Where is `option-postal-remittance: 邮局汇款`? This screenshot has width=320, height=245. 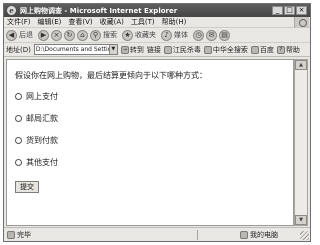 option-postal-remittance: 邮局汇款 is located at coordinates (150, 118).